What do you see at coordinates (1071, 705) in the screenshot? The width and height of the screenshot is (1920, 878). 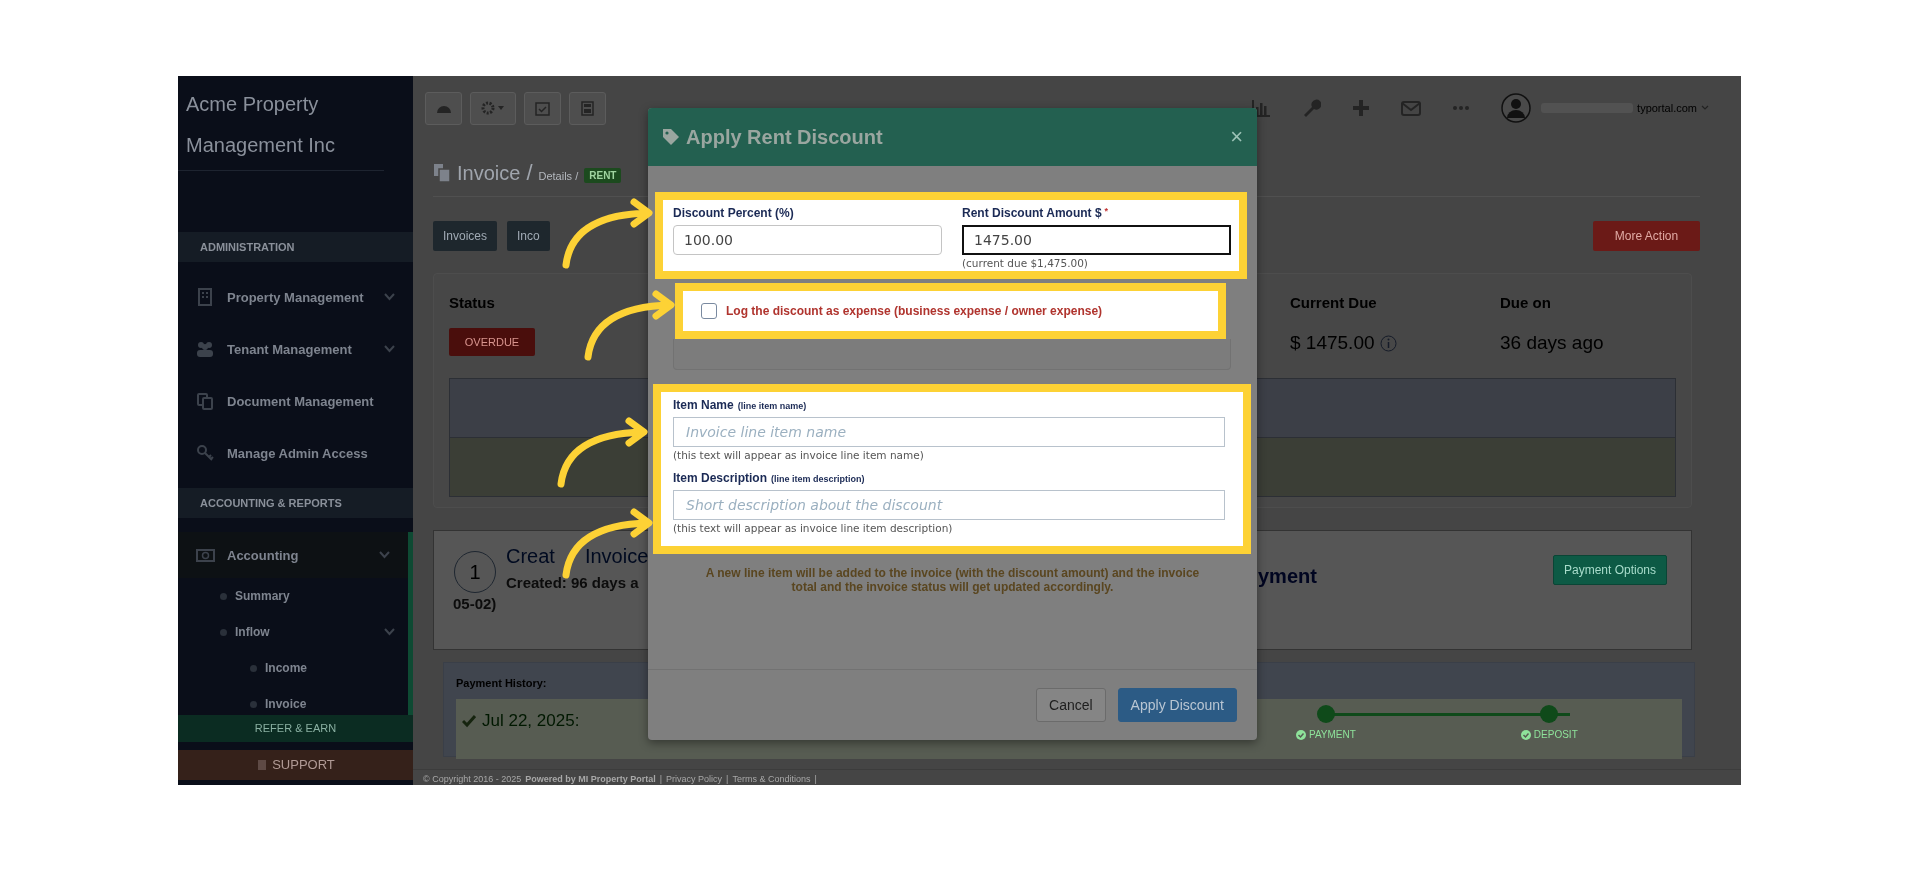 I see `cancel-button: Cancel` at bounding box center [1071, 705].